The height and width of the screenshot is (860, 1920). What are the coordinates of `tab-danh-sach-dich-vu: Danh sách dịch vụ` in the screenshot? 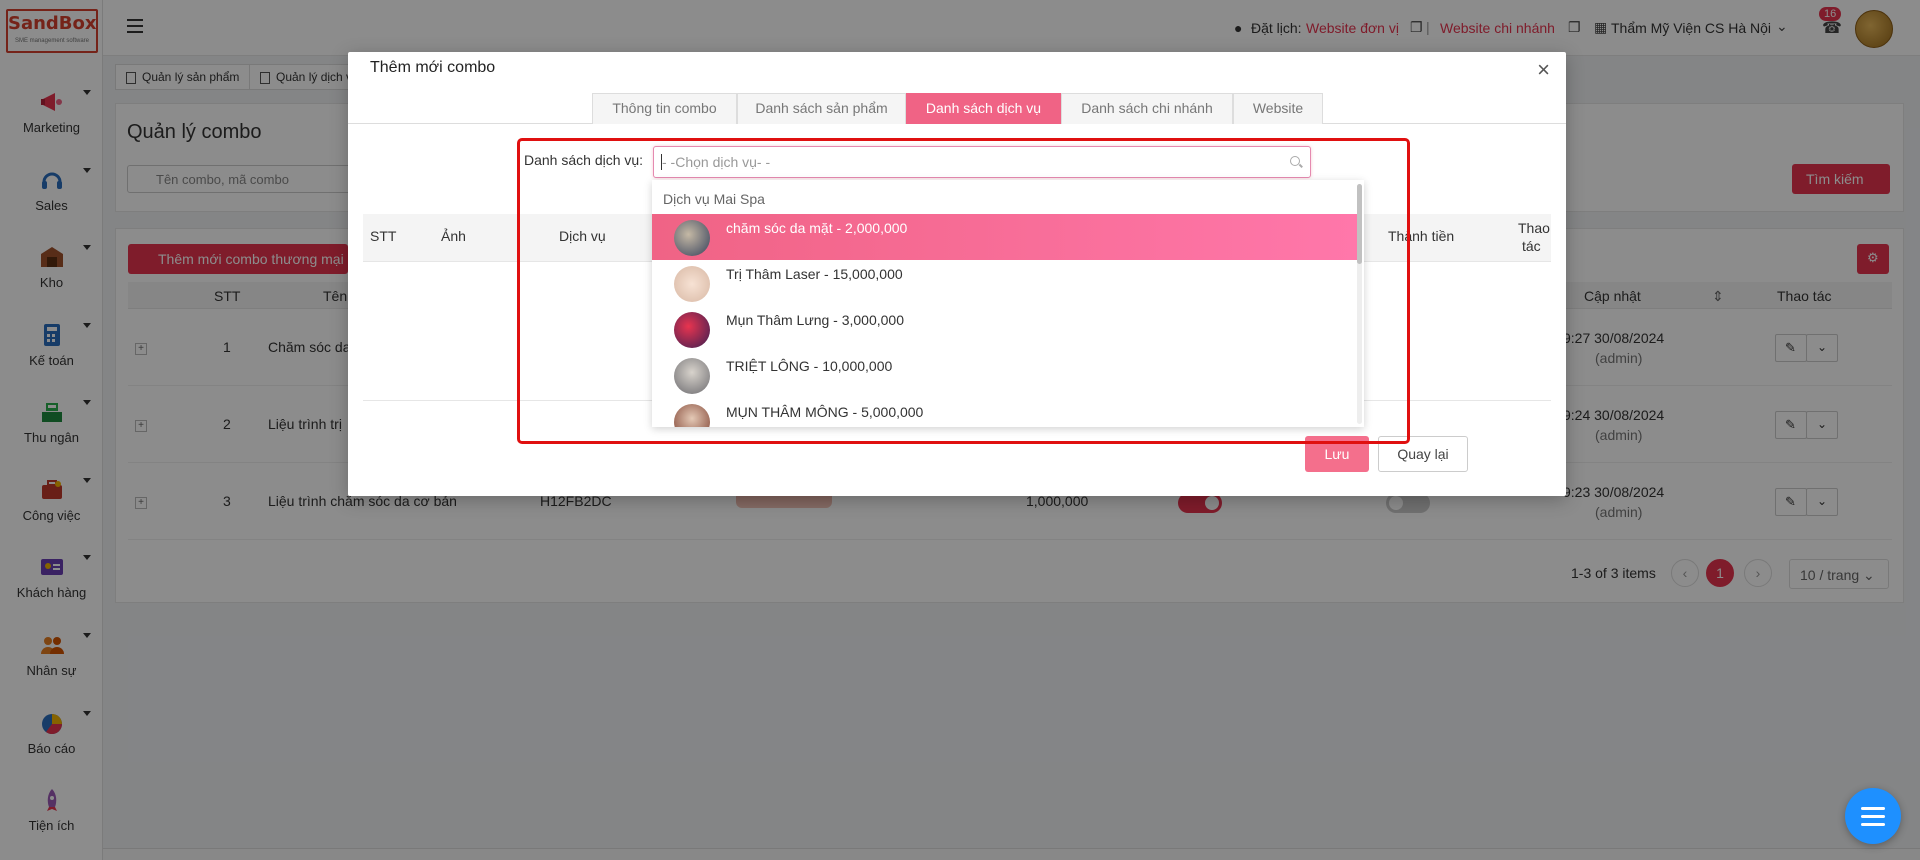 It's located at (983, 108).